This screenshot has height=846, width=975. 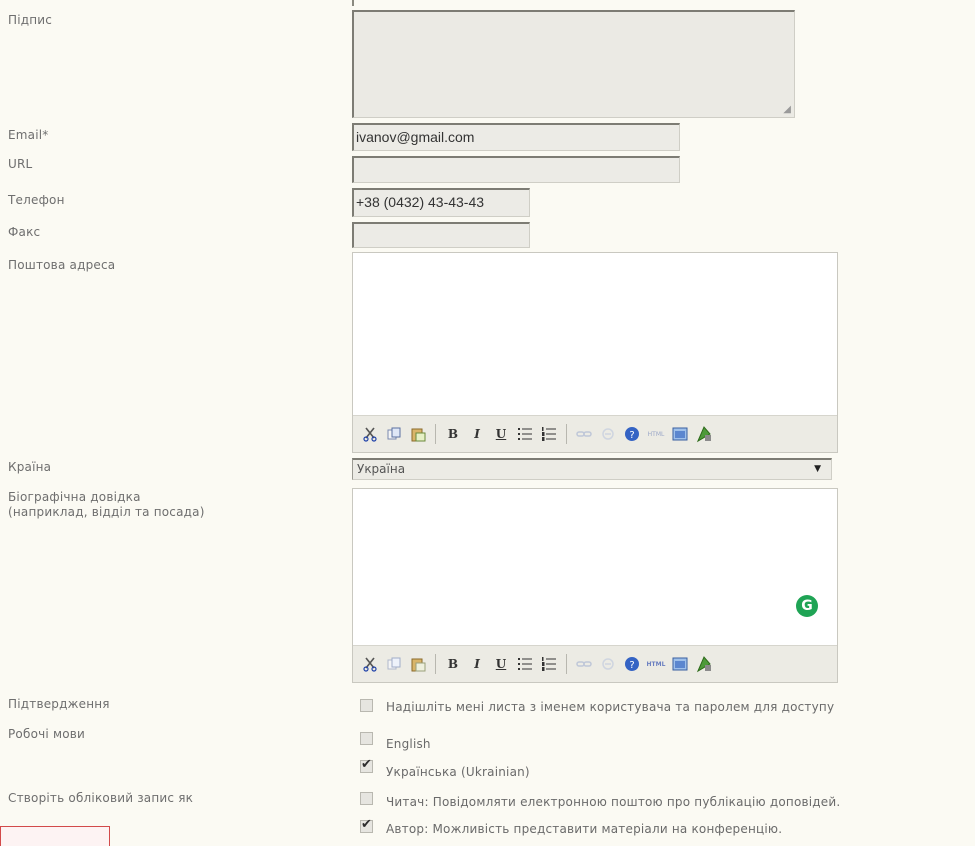 I want to click on fax-label: Факс, so click(x=24, y=232).